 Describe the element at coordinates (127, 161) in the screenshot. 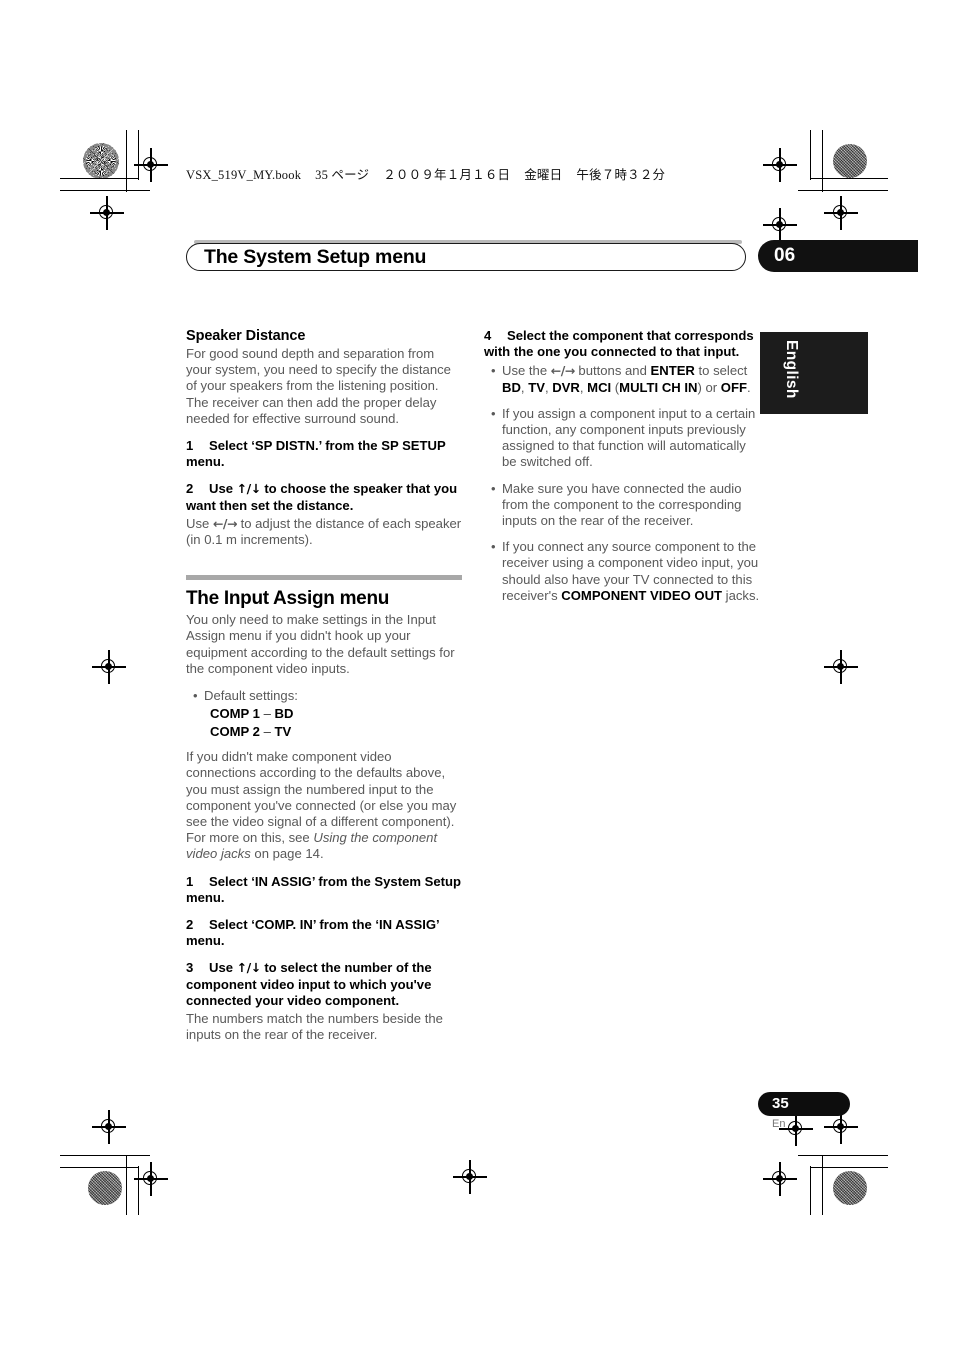

I see `crop-mark-top-left-v1` at that location.